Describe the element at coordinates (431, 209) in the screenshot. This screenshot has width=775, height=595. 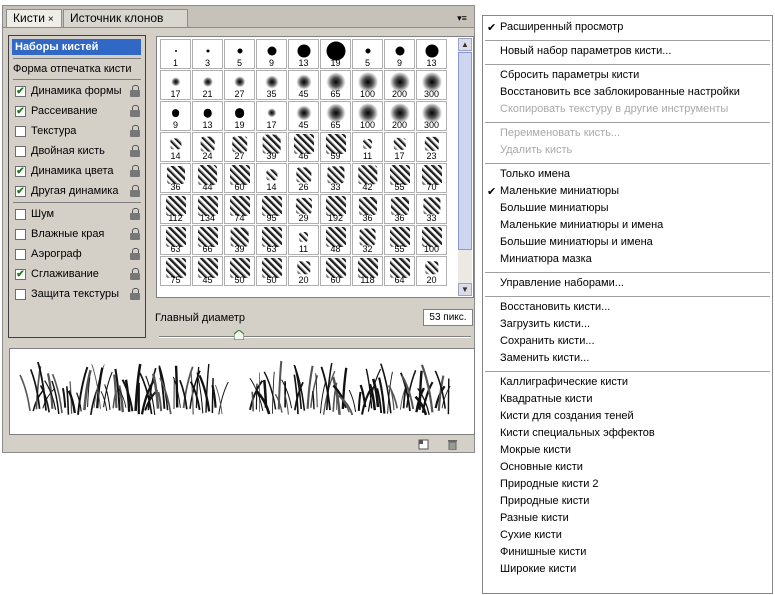
I see `brush-thumbnail: 33` at that location.